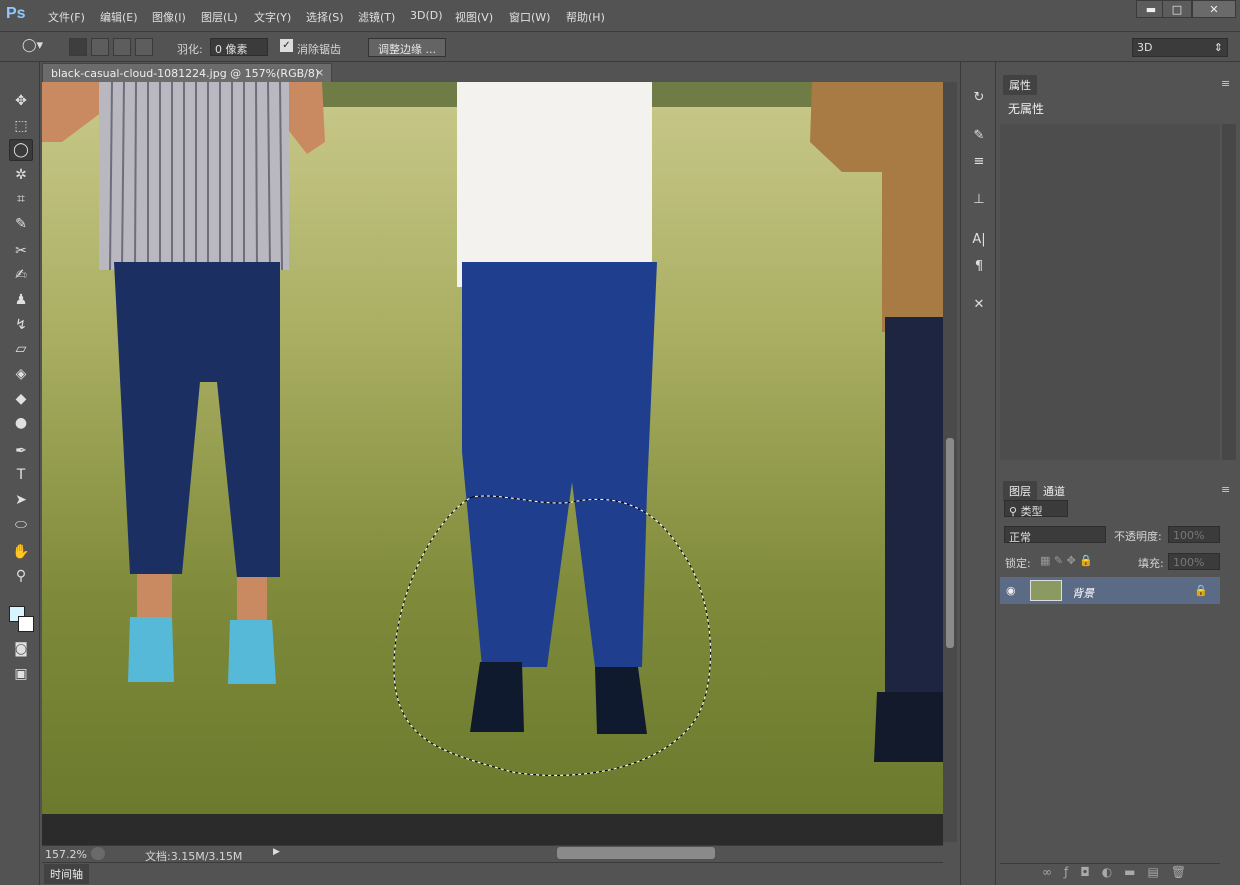 The height and width of the screenshot is (885, 1240). Describe the element at coordinates (950, 543) in the screenshot. I see `vertical-scroll-thumb` at that location.